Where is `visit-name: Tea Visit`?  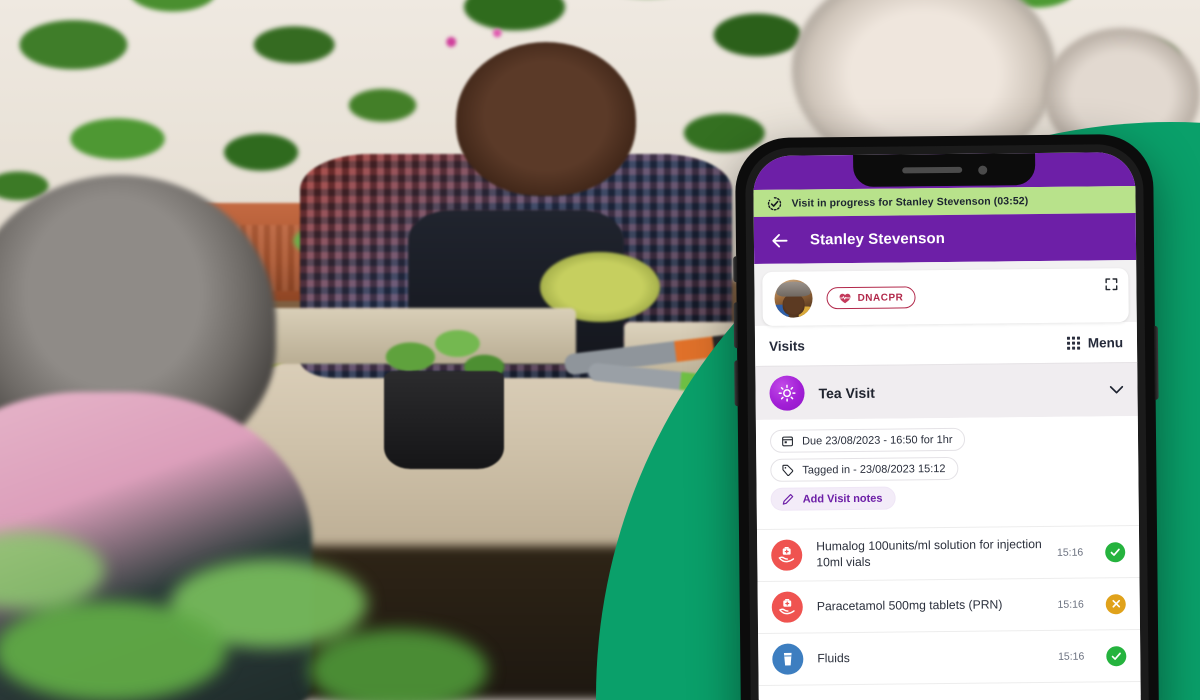 visit-name: Tea Visit is located at coordinates (846, 392).